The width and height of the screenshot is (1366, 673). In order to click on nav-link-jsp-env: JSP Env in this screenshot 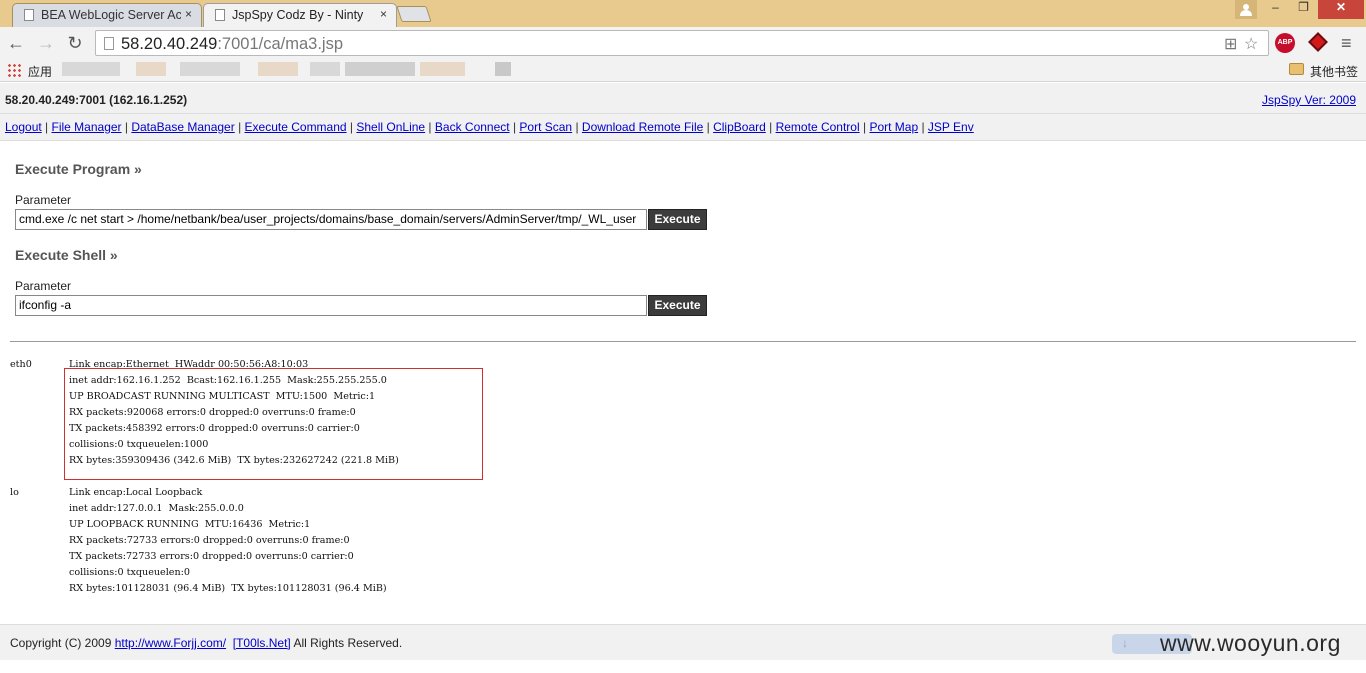, I will do `click(951, 127)`.